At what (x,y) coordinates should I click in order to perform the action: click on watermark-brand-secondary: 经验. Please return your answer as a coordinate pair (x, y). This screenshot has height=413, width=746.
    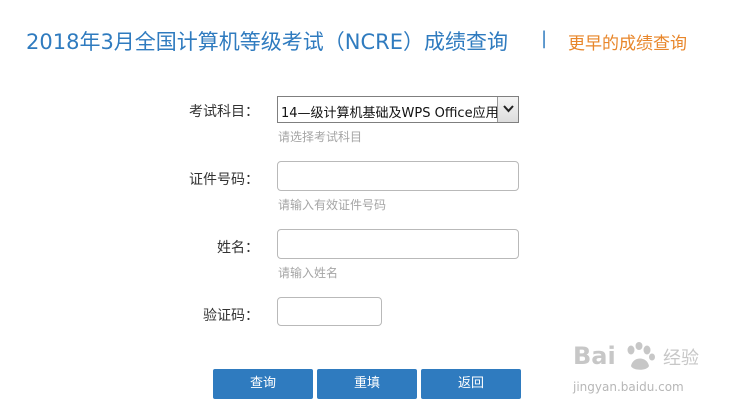
    Looking at the image, I should click on (681, 358).